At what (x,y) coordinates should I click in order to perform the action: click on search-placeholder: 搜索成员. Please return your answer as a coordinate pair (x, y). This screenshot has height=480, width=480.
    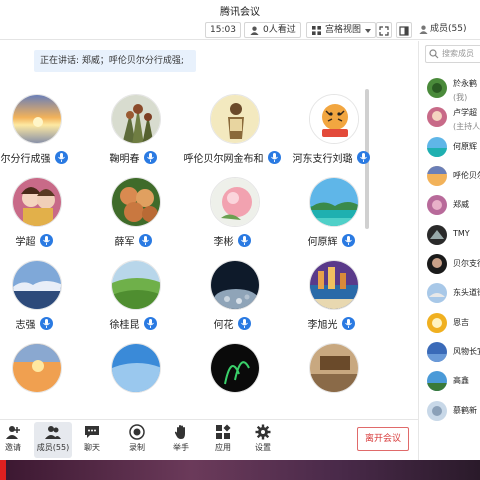
    Looking at the image, I should click on (458, 53).